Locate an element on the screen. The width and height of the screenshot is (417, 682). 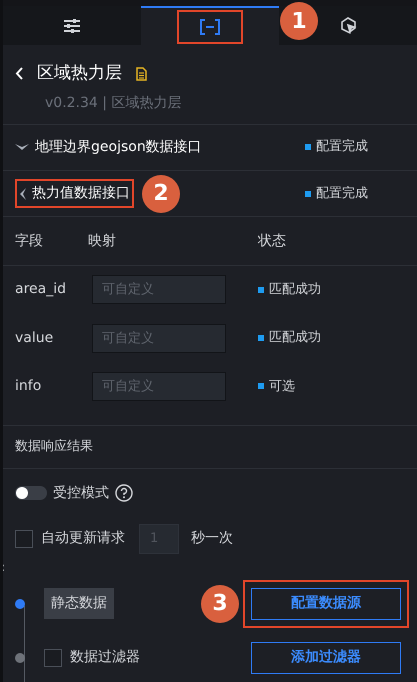
document-icon is located at coordinates (141, 73).